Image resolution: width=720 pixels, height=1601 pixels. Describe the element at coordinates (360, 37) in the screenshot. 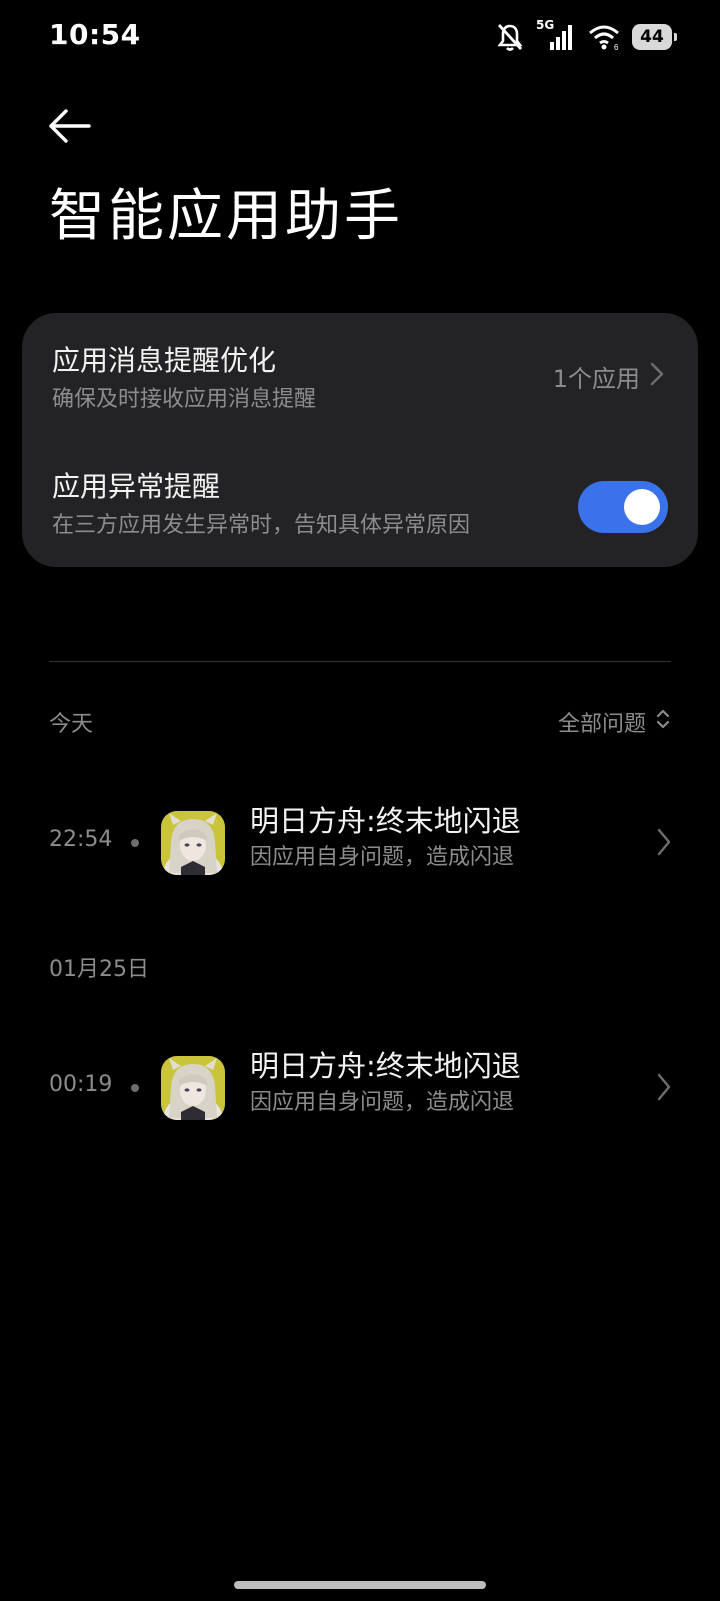

I see `status-bar: 10:54 5G 6 44` at that location.